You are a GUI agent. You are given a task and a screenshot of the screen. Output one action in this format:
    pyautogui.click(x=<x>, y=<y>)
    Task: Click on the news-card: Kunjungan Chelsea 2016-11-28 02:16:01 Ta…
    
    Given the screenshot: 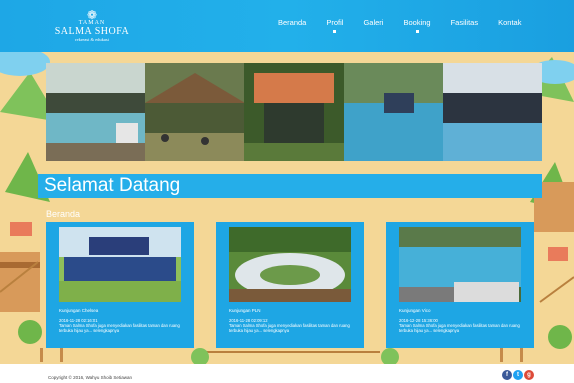 What is the action you would take?
    pyautogui.click(x=120, y=285)
    